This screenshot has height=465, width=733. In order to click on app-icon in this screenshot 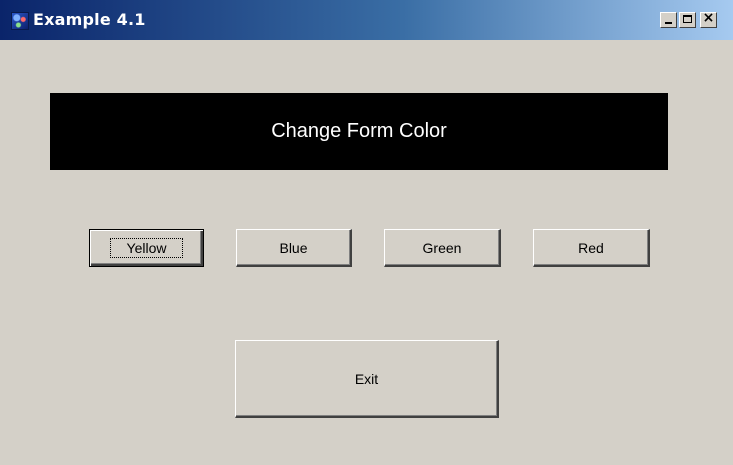, I will do `click(20, 21)`.